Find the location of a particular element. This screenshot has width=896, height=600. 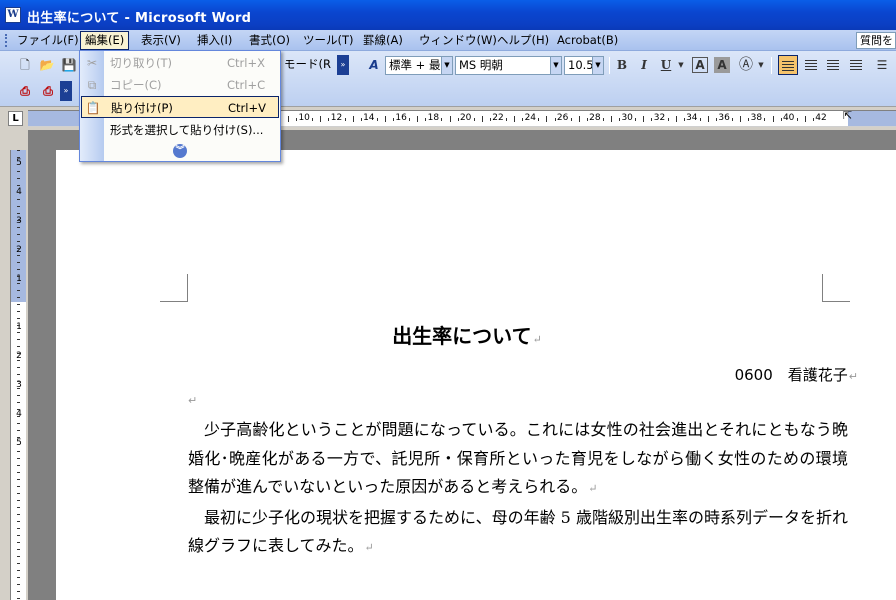

menu-window: ウィンドウ(W) is located at coordinates (458, 40).